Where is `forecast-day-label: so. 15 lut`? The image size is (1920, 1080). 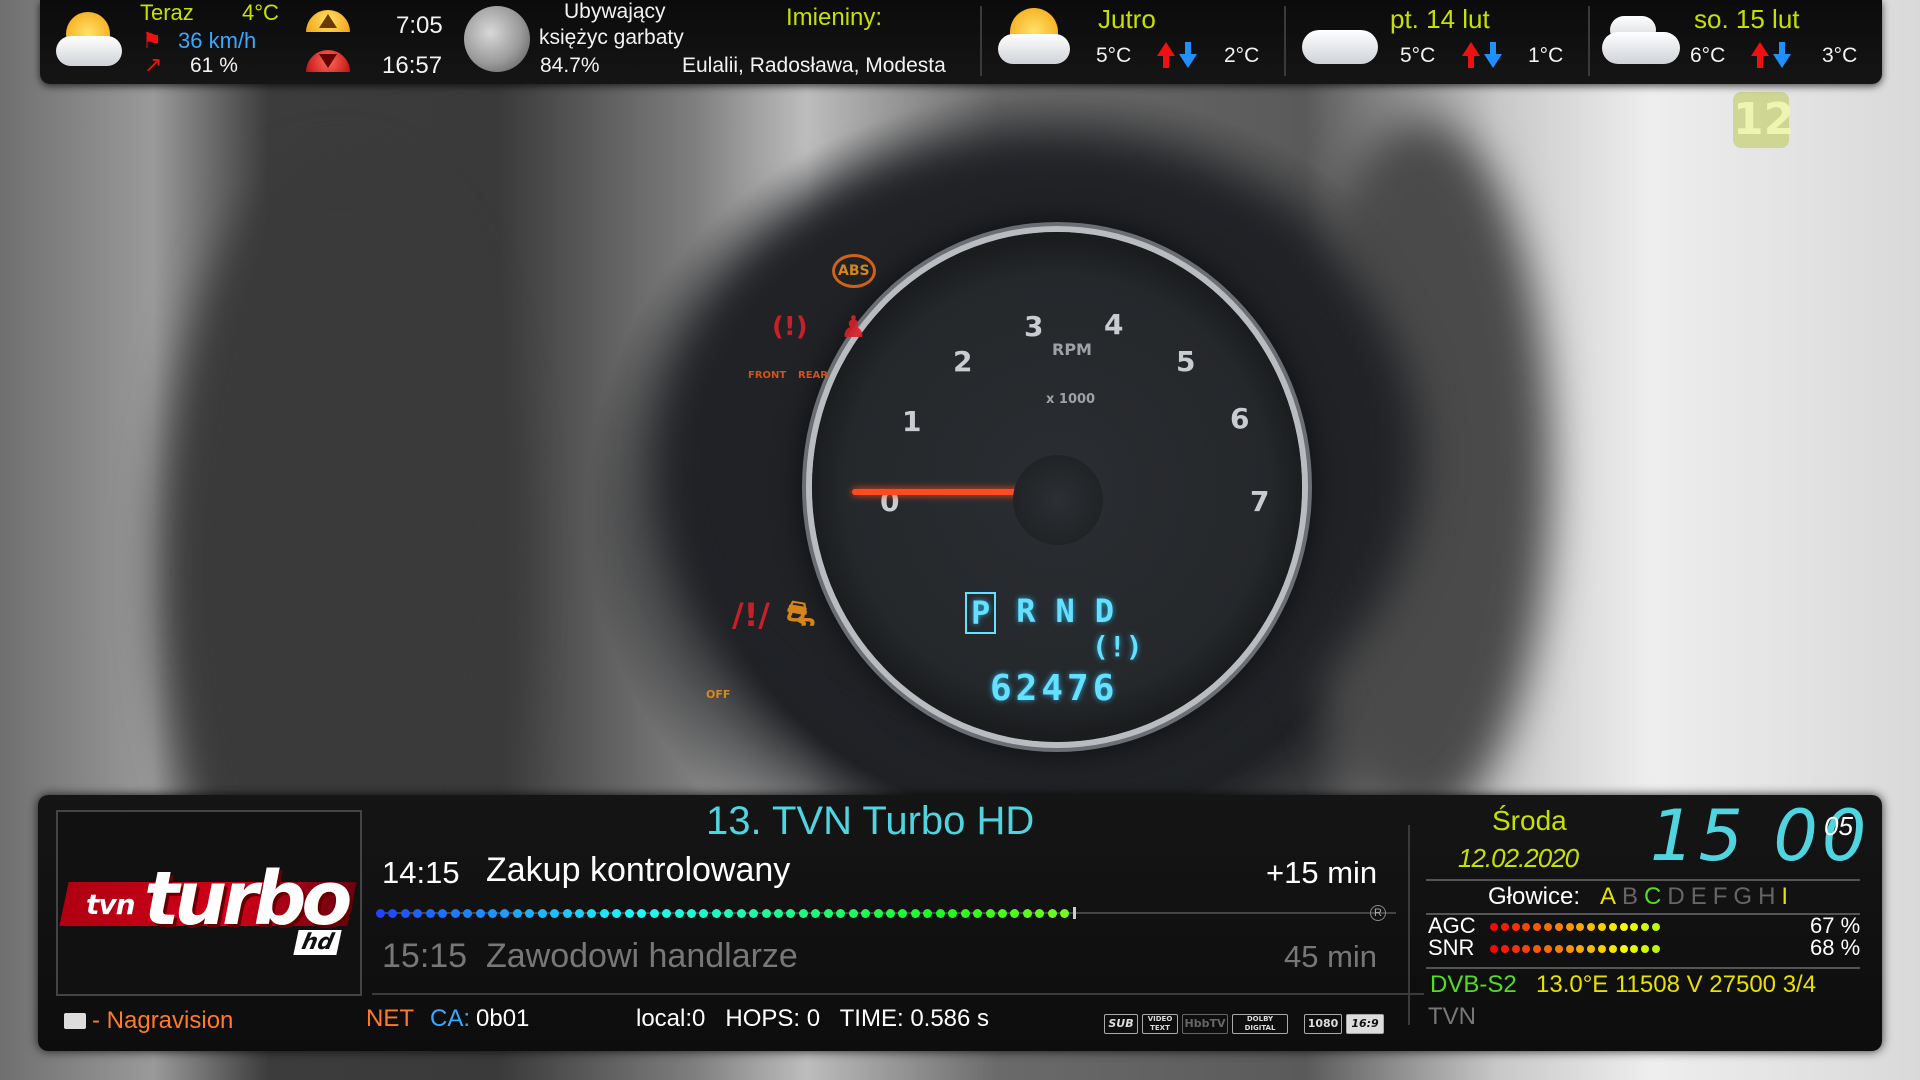
forecast-day-label: so. 15 lut is located at coordinates (1747, 19).